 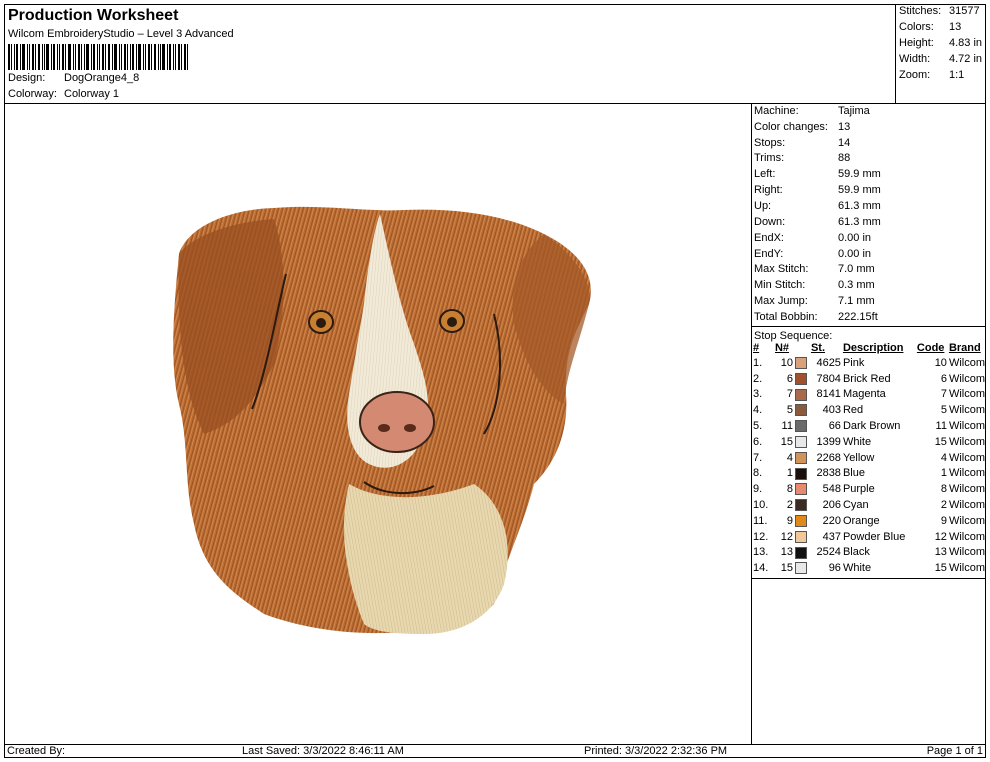 I want to click on created-by: Created By:, so click(x=36, y=751).